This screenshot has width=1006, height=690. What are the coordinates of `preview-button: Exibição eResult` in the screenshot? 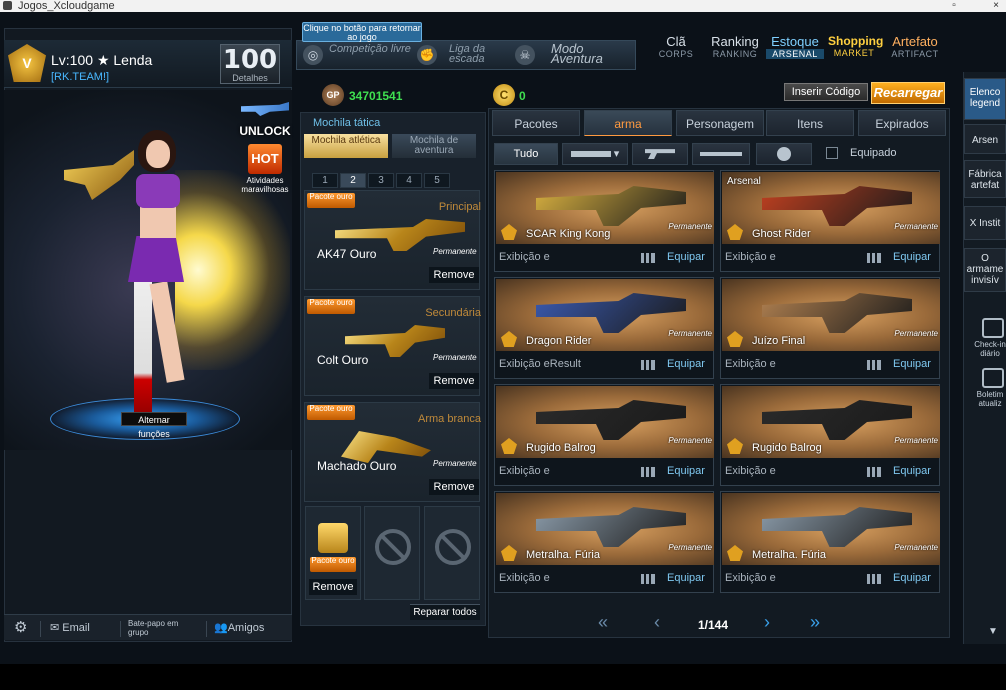 It's located at (540, 364).